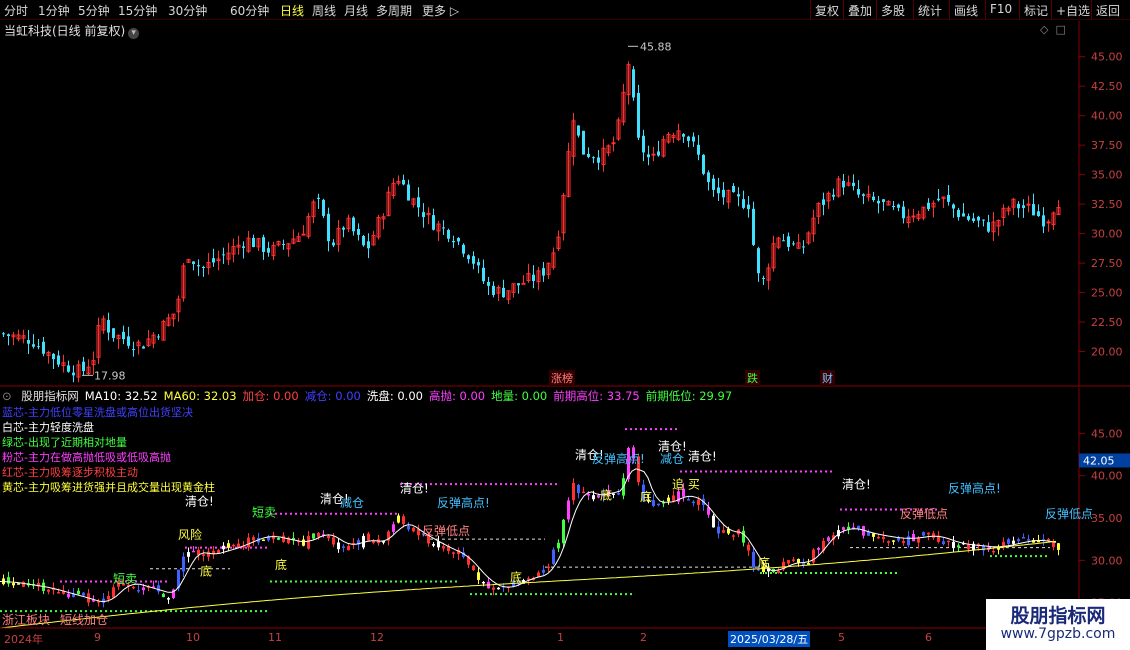 This screenshot has height=650, width=1130. What do you see at coordinates (50, 396) in the screenshot?
I see `indicator-name: 股朋指标网` at bounding box center [50, 396].